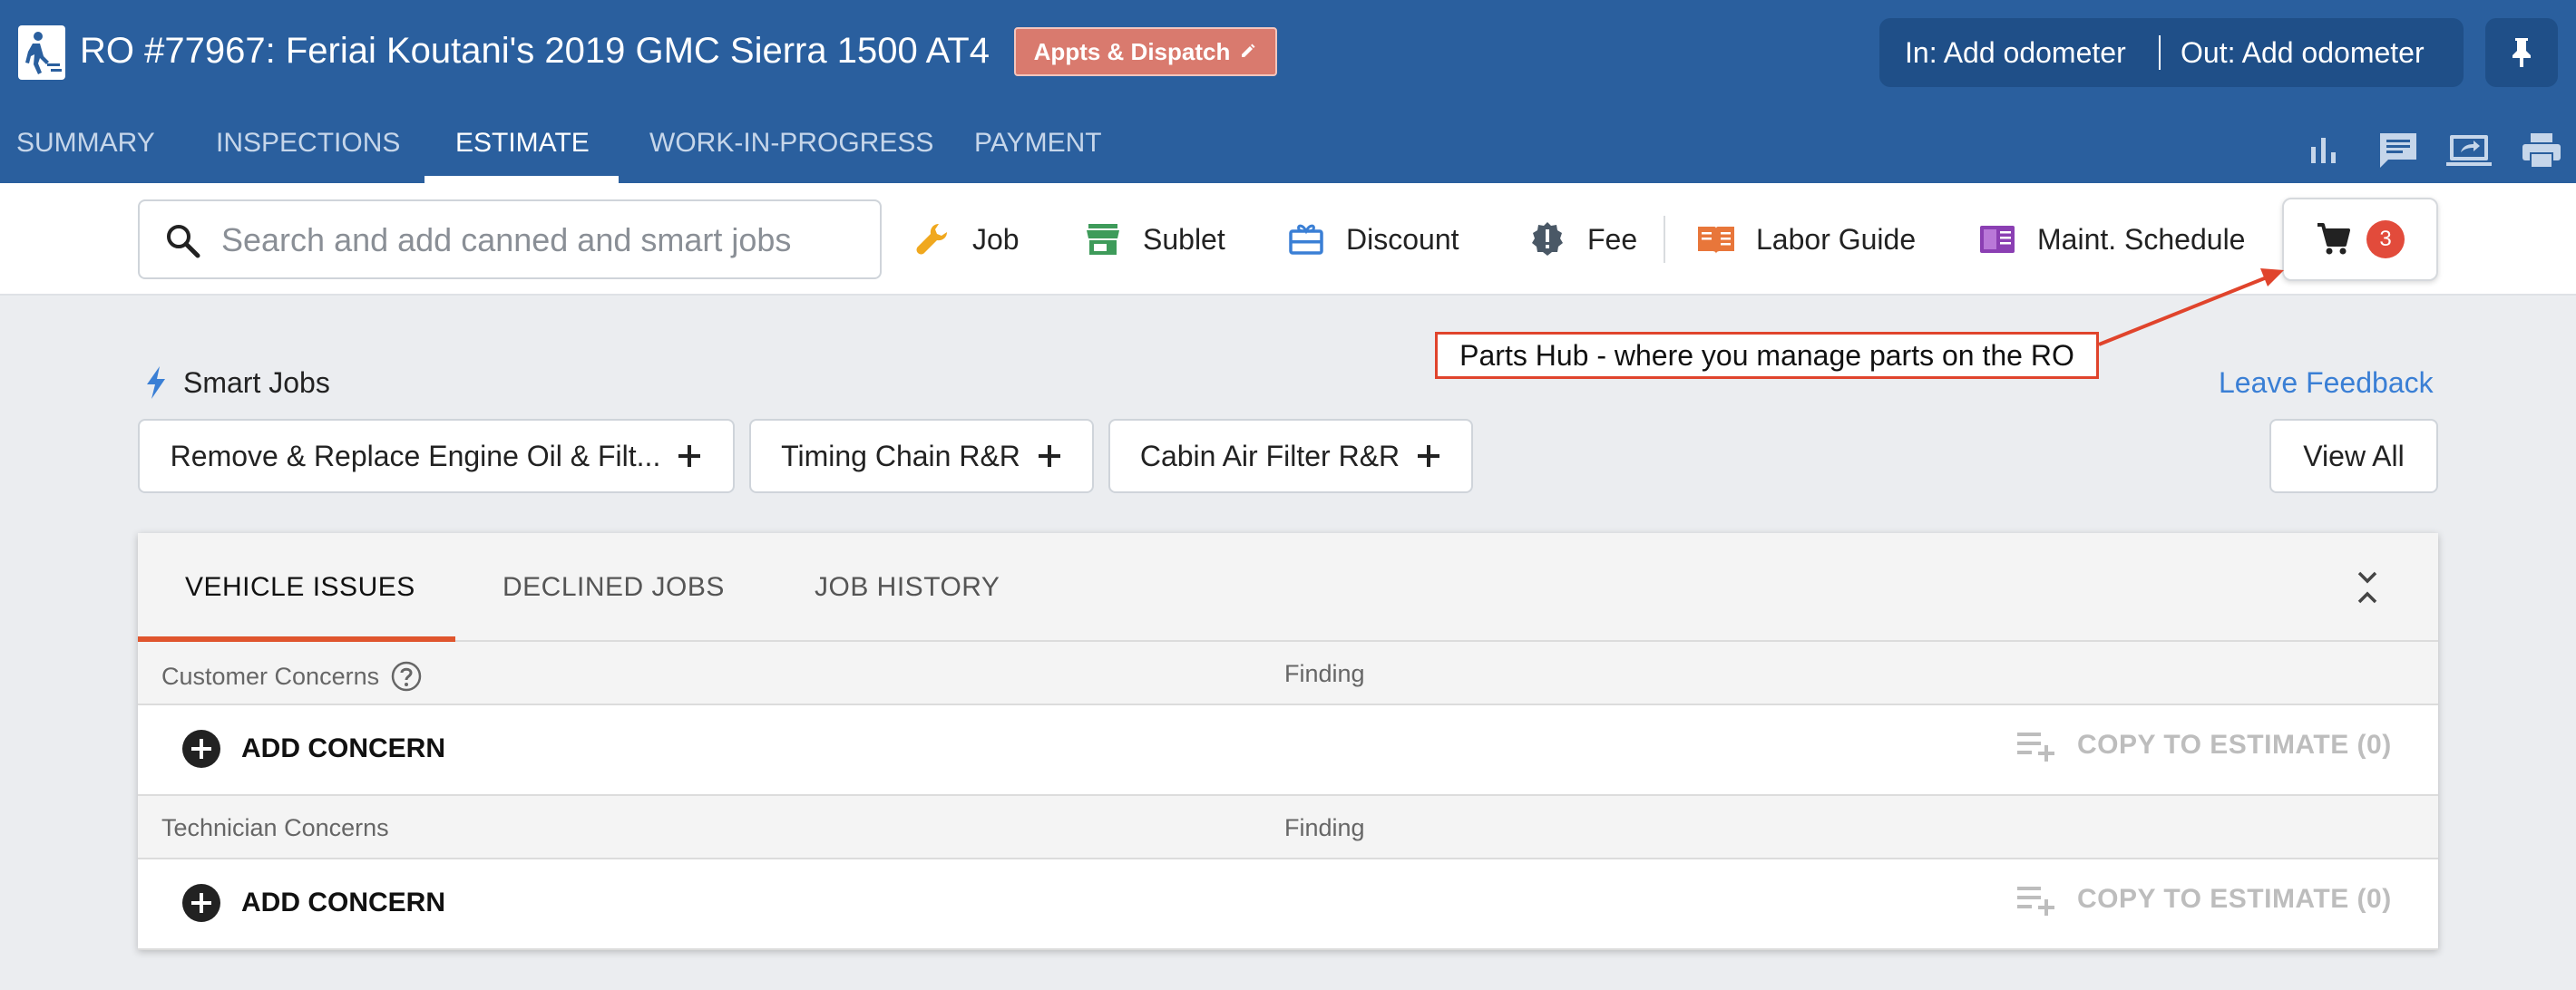  I want to click on job-search-input, so click(538, 240).